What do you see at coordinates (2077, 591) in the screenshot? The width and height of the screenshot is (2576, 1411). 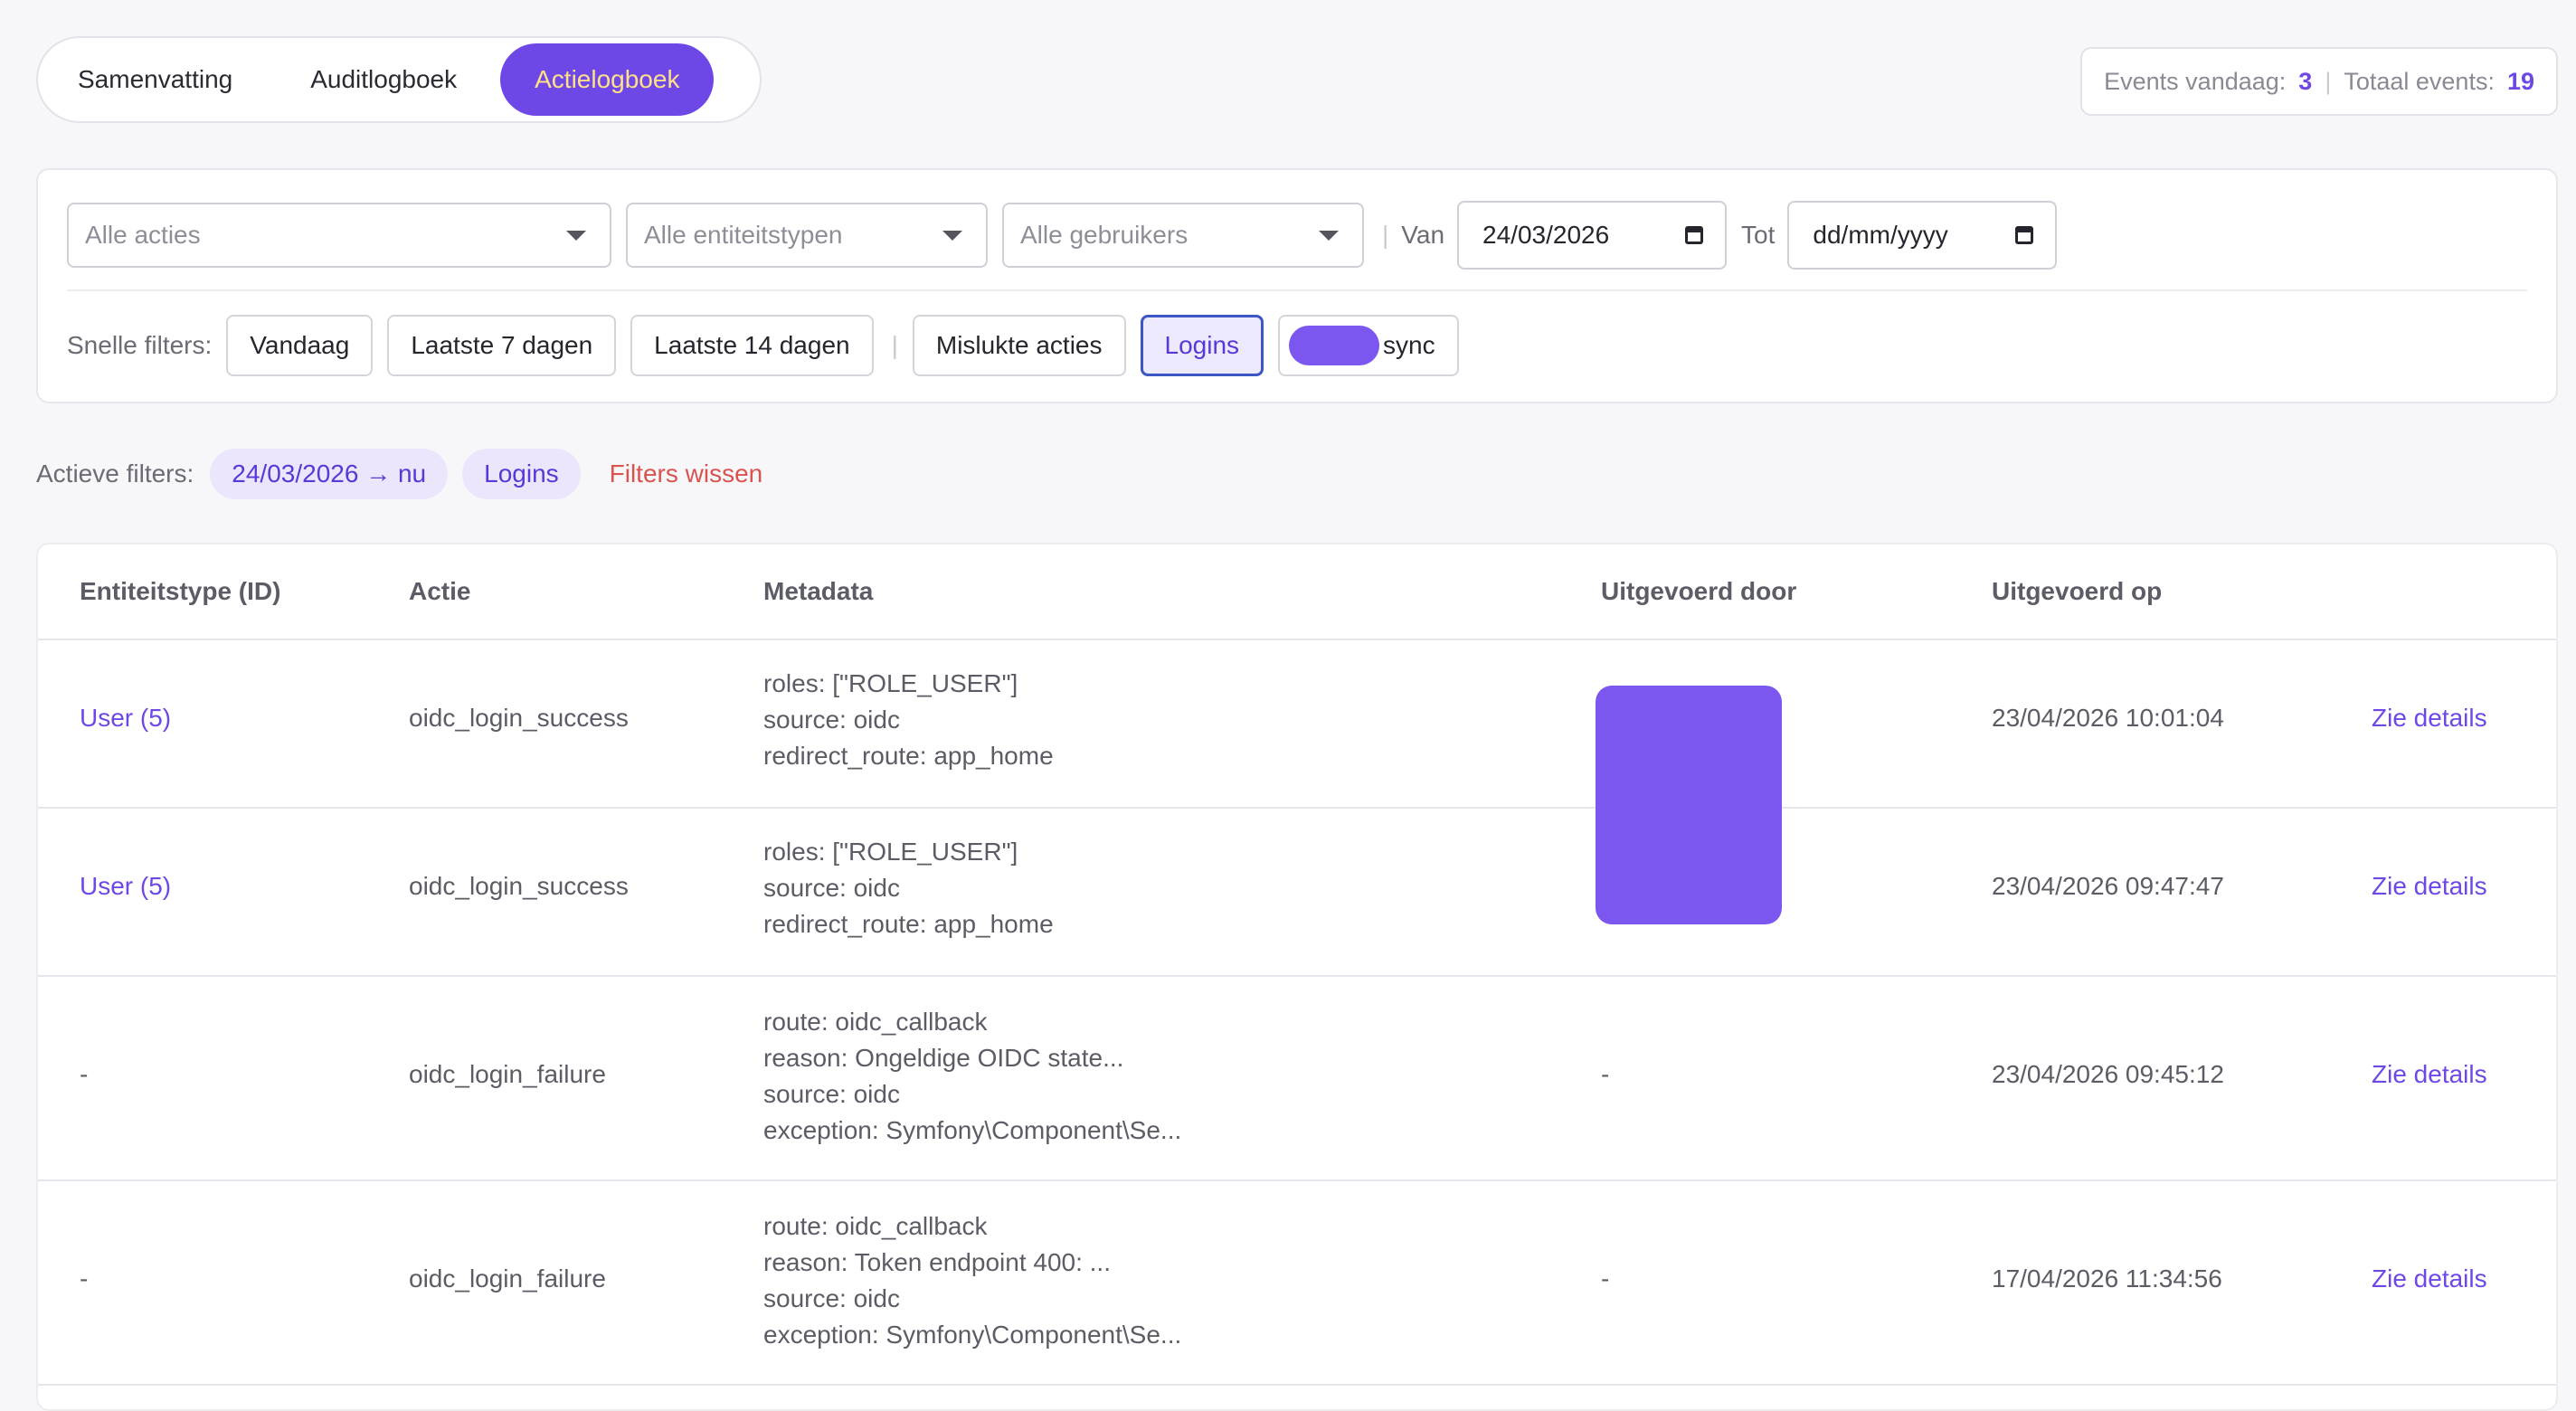 I see `column-header-performed-at: Uitgevoerd op` at bounding box center [2077, 591].